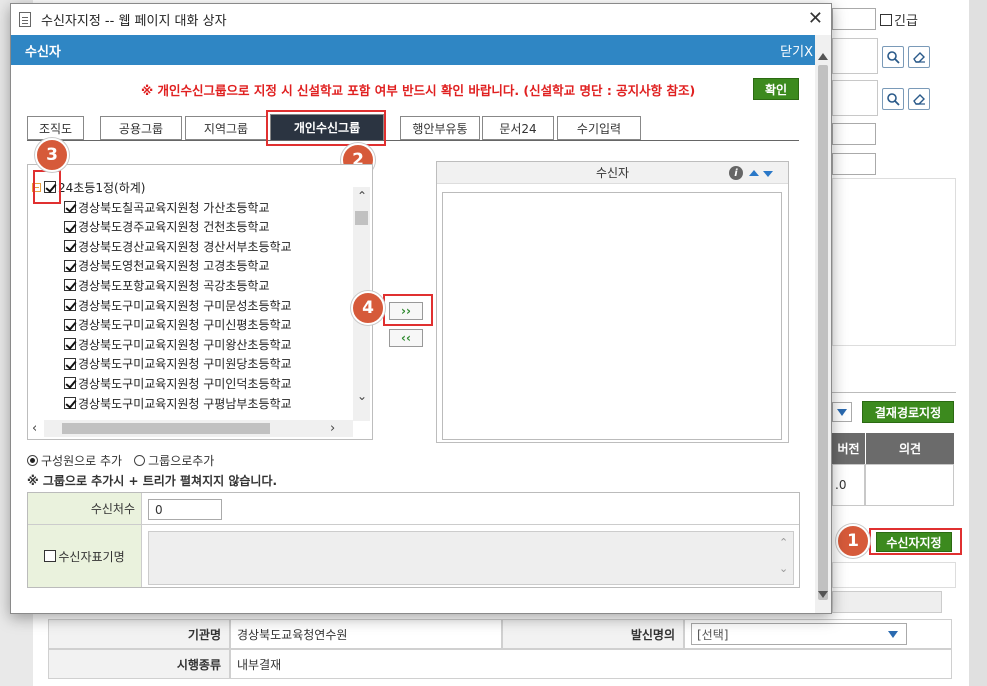 This screenshot has height=686, width=987. Describe the element at coordinates (368, 308) in the screenshot. I see `step-badge-4: 4` at that location.